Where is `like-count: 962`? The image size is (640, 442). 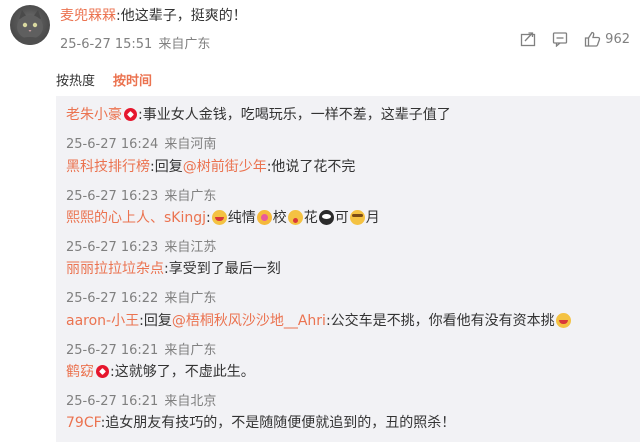
like-count: 962 is located at coordinates (617, 39).